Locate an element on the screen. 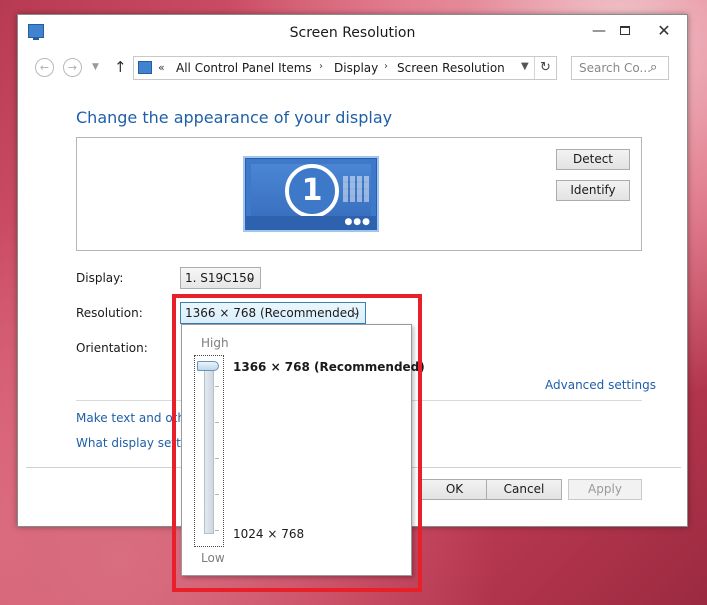 The image size is (707, 605). hidden-crumbs-chevron: « is located at coordinates (161, 67).